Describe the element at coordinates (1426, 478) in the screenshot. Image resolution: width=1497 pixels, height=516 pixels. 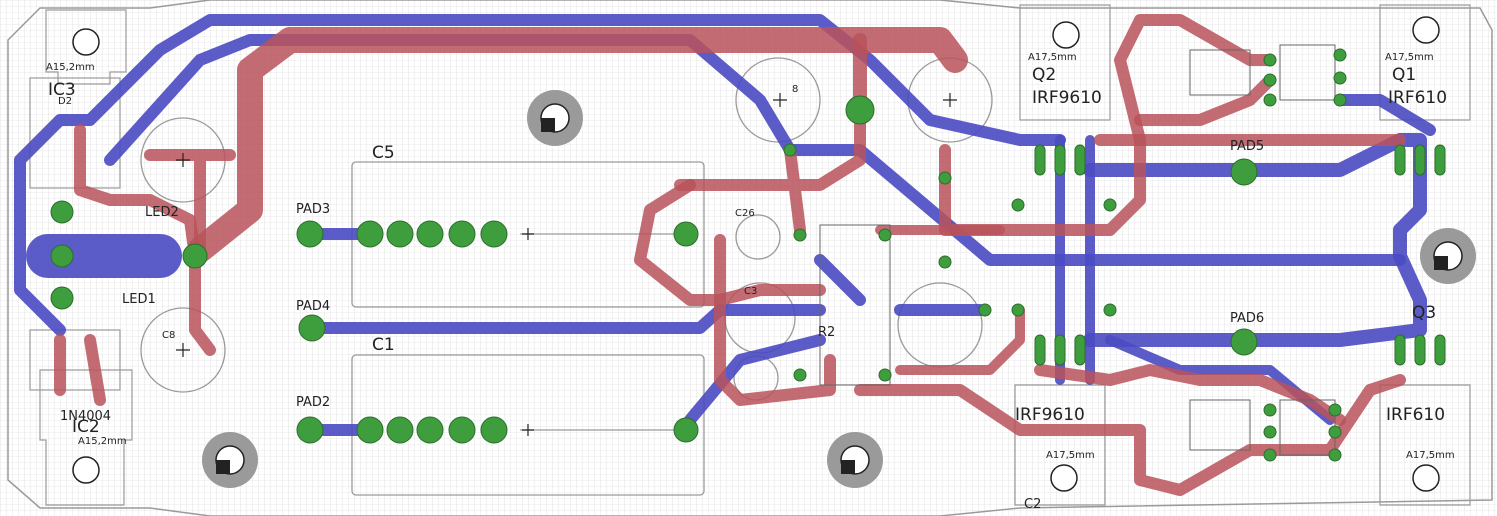
I see `heatsink-hole-br` at that location.